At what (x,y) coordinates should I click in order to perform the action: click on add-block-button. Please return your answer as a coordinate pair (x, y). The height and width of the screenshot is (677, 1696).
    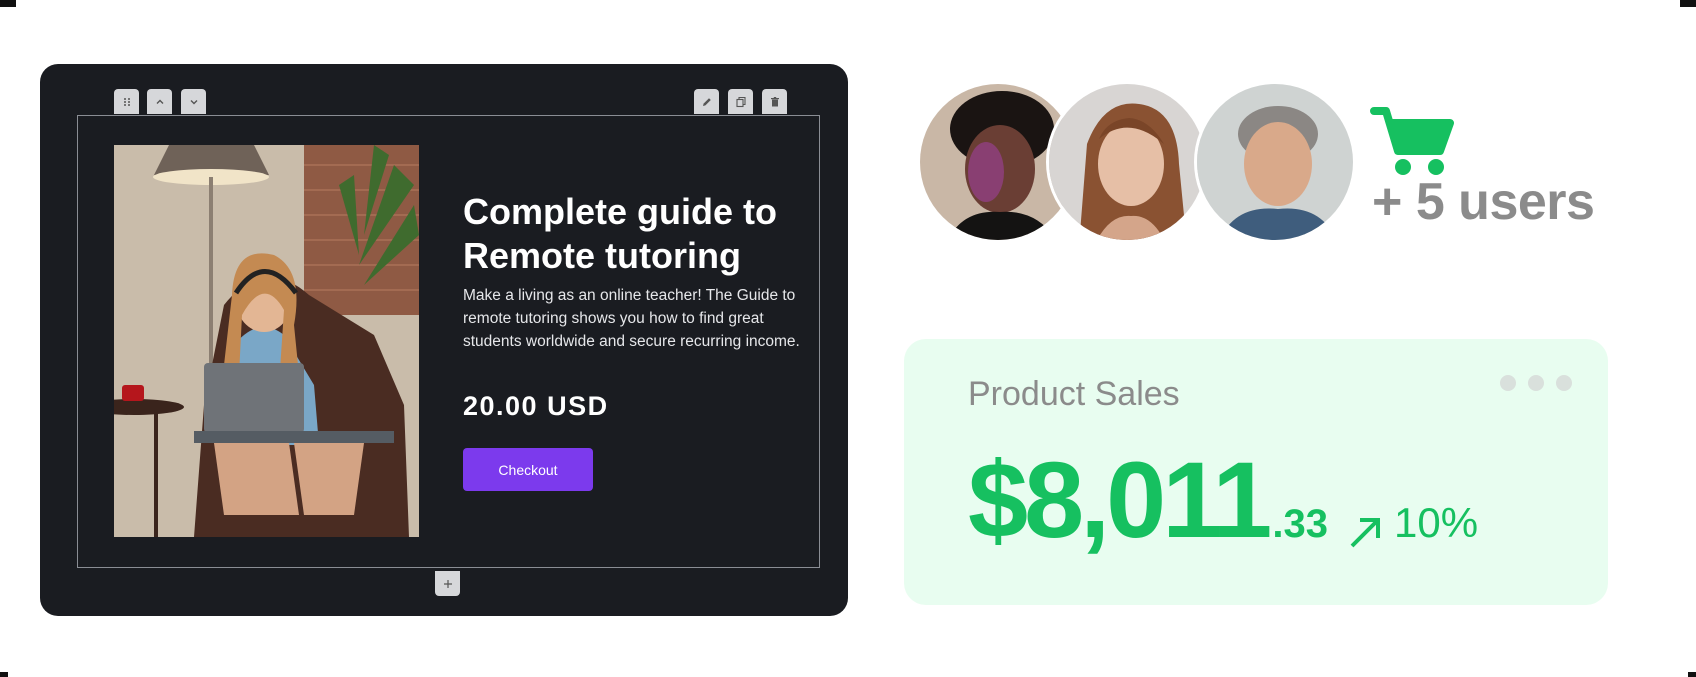
    Looking at the image, I should click on (447, 583).